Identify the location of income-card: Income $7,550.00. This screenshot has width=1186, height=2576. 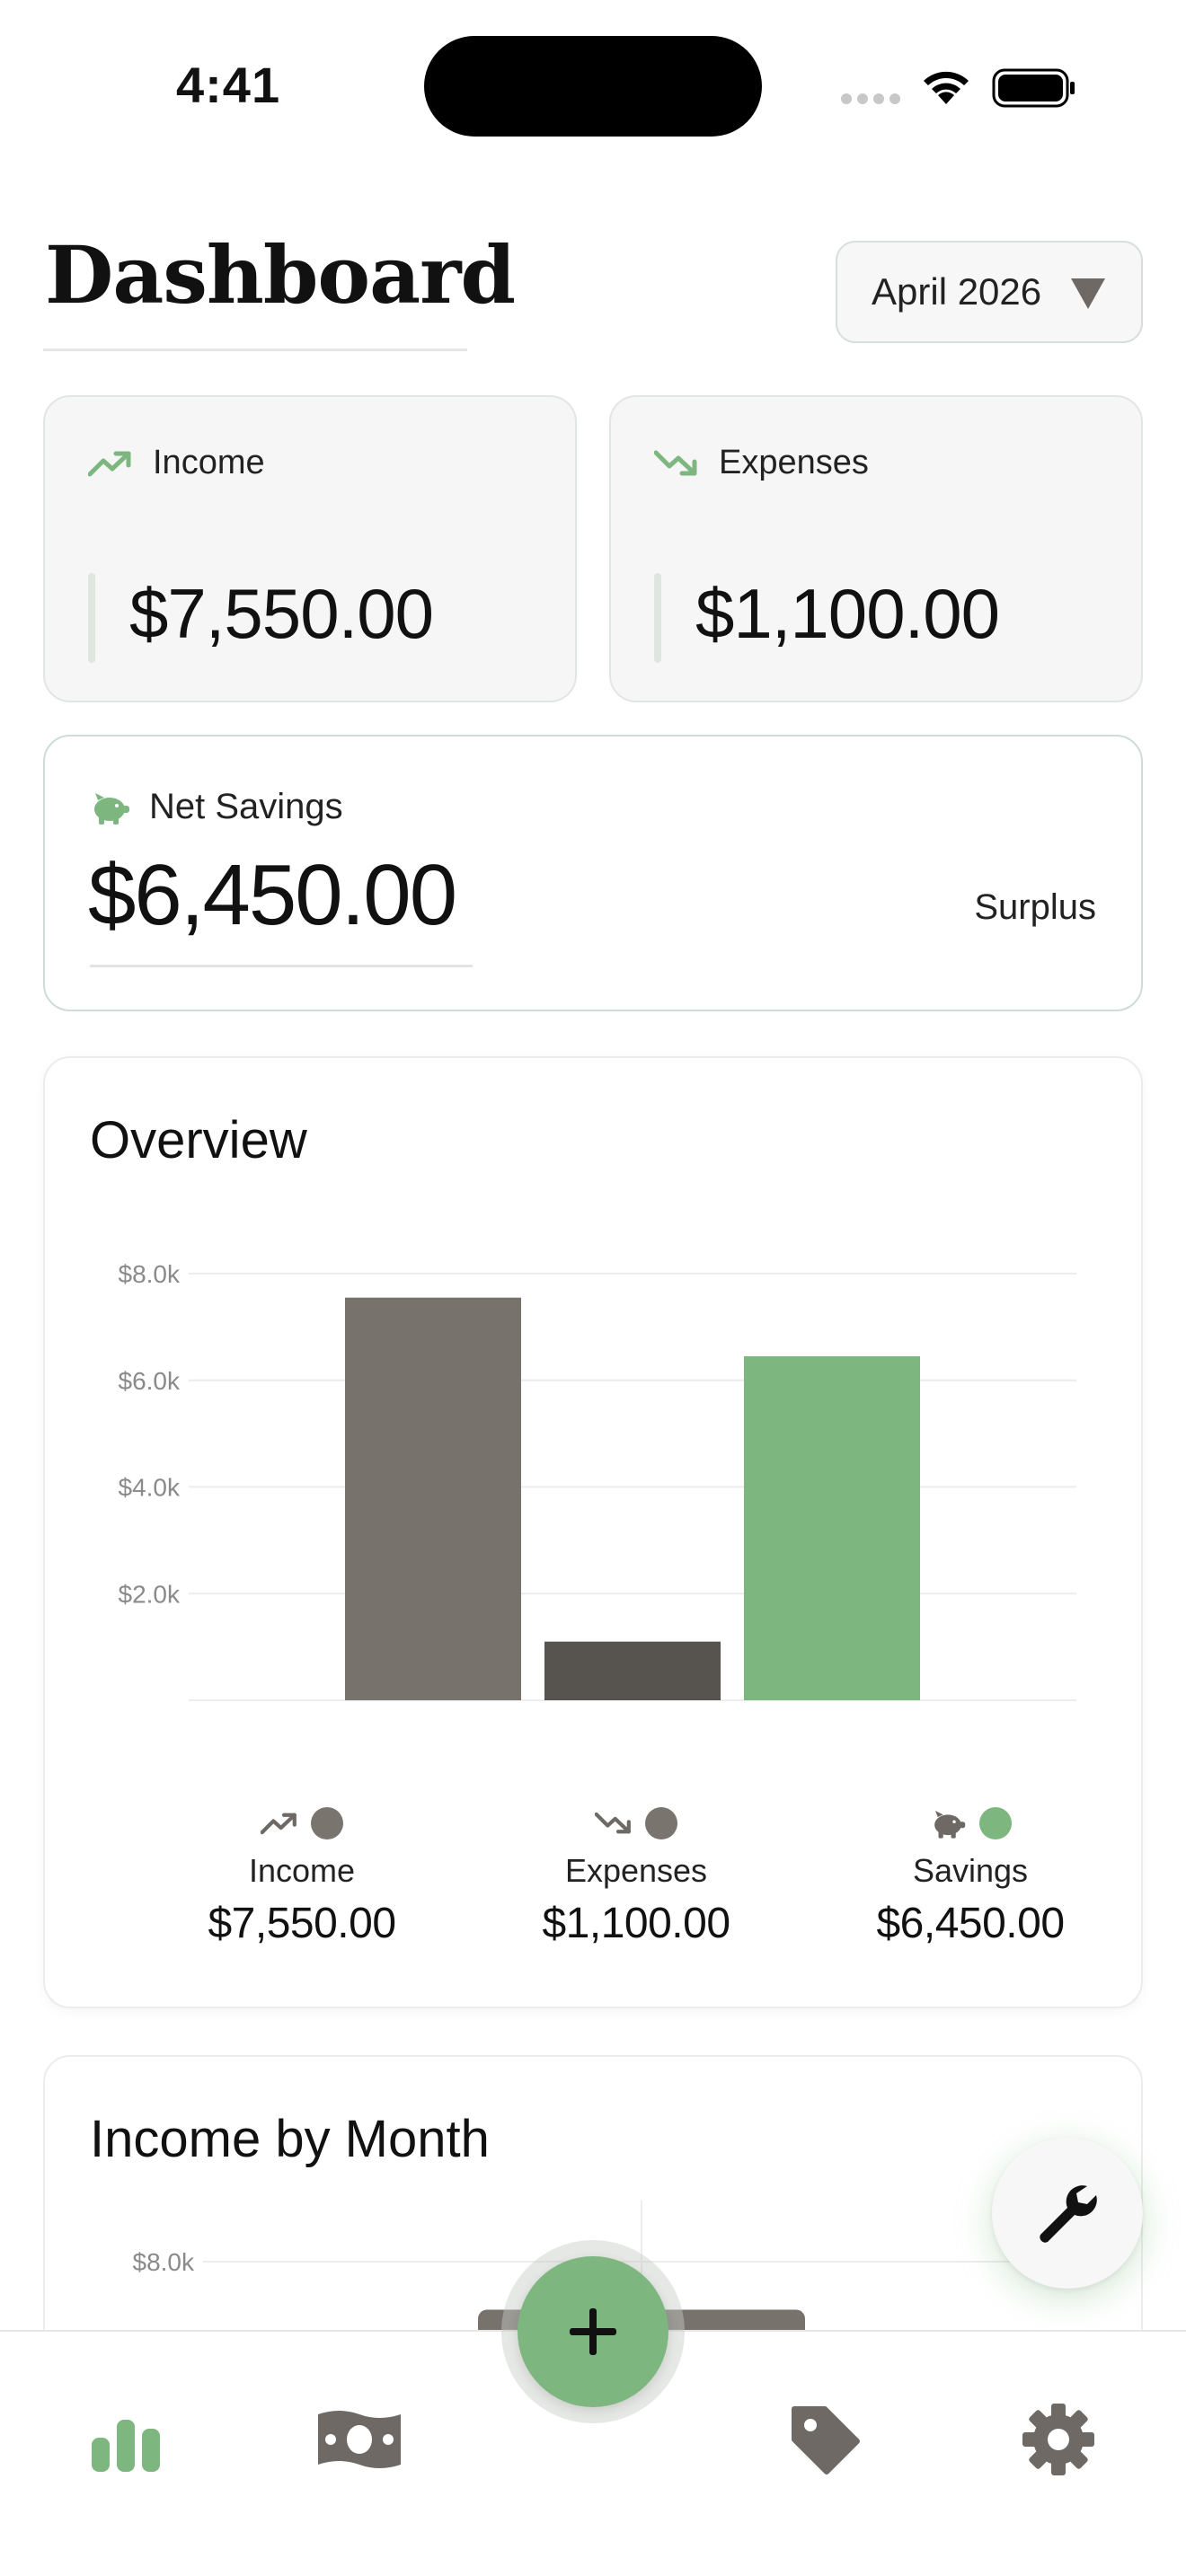
(310, 548).